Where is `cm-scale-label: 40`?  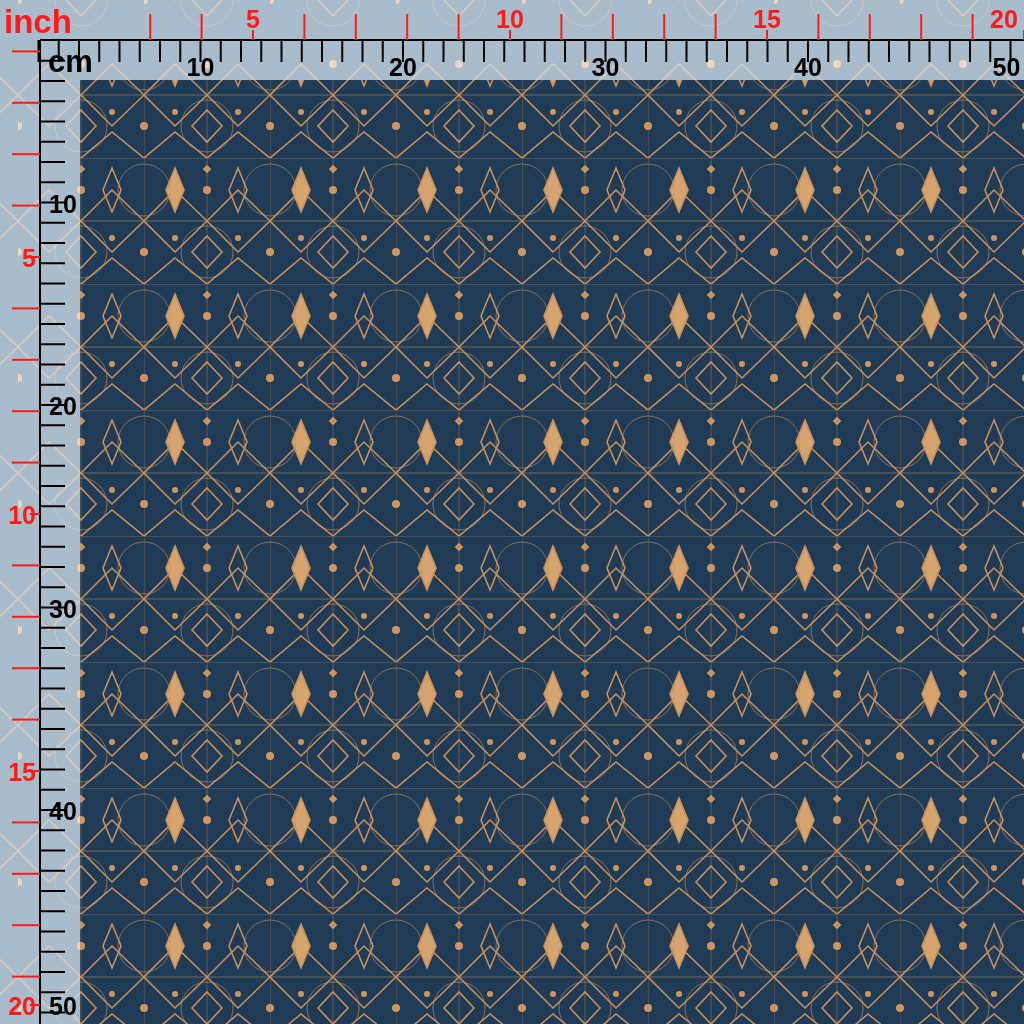
cm-scale-label: 40 is located at coordinates (808, 67).